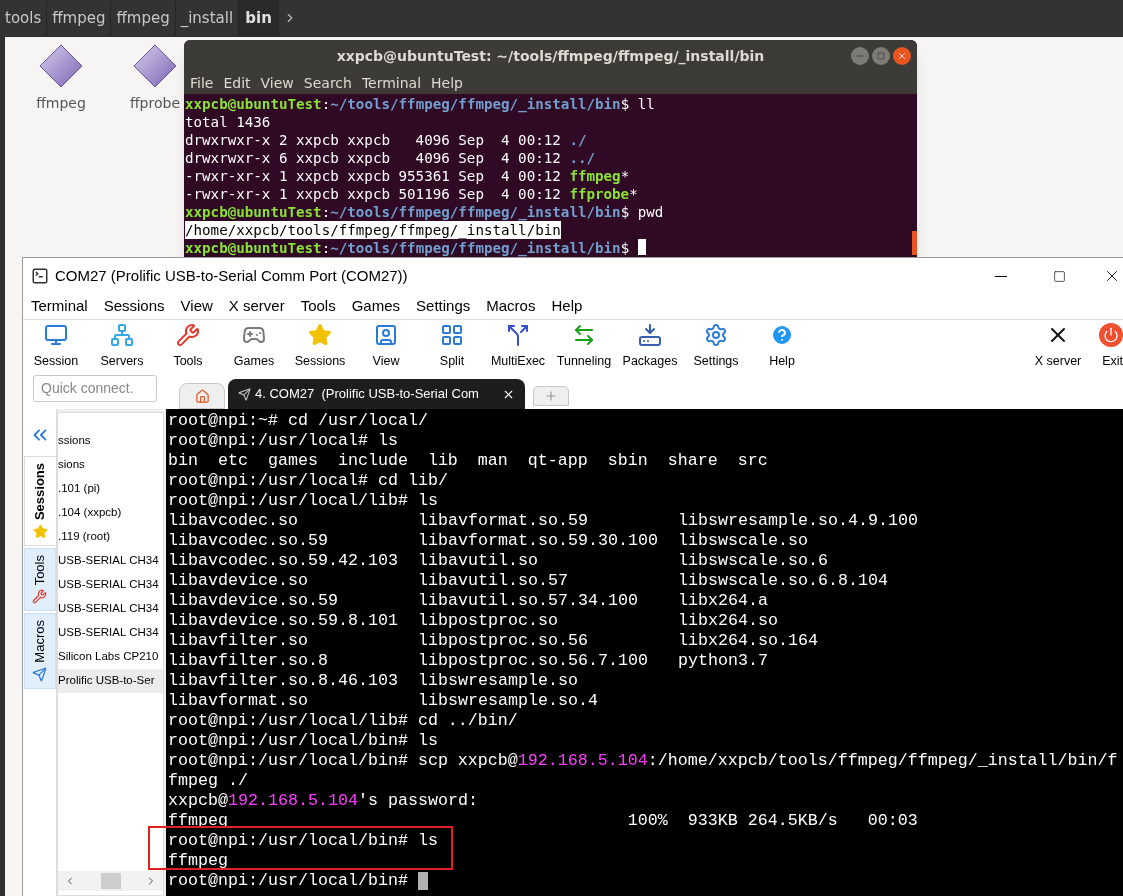 The image size is (1123, 896). I want to click on session-item: Silicon Labs CP210, so click(110, 657).